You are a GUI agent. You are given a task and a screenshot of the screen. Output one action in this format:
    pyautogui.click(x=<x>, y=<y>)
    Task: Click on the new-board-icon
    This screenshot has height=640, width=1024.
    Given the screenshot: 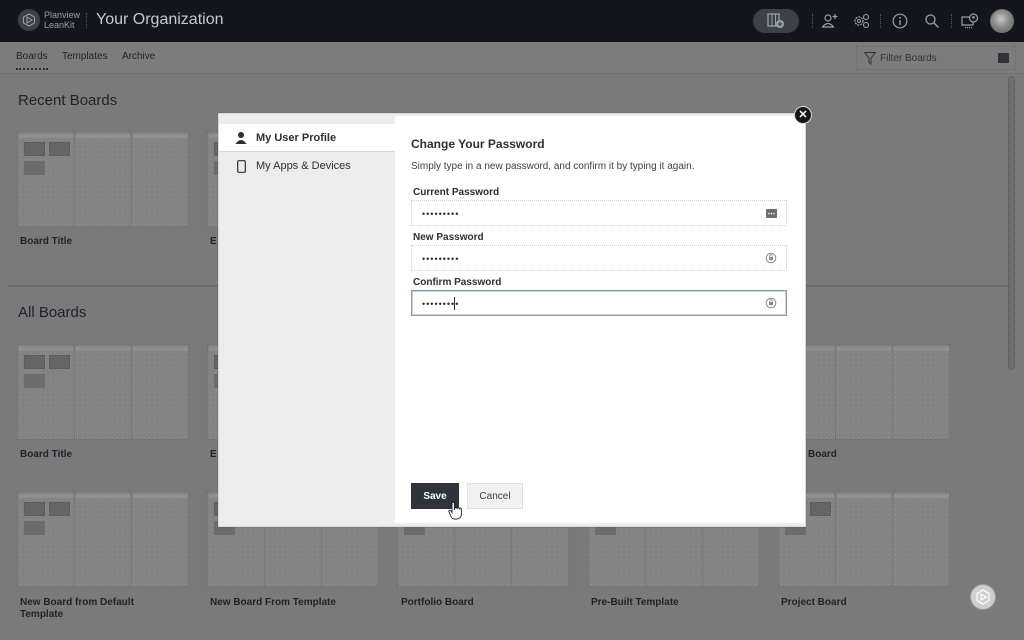 What is the action you would take?
    pyautogui.click(x=775, y=20)
    